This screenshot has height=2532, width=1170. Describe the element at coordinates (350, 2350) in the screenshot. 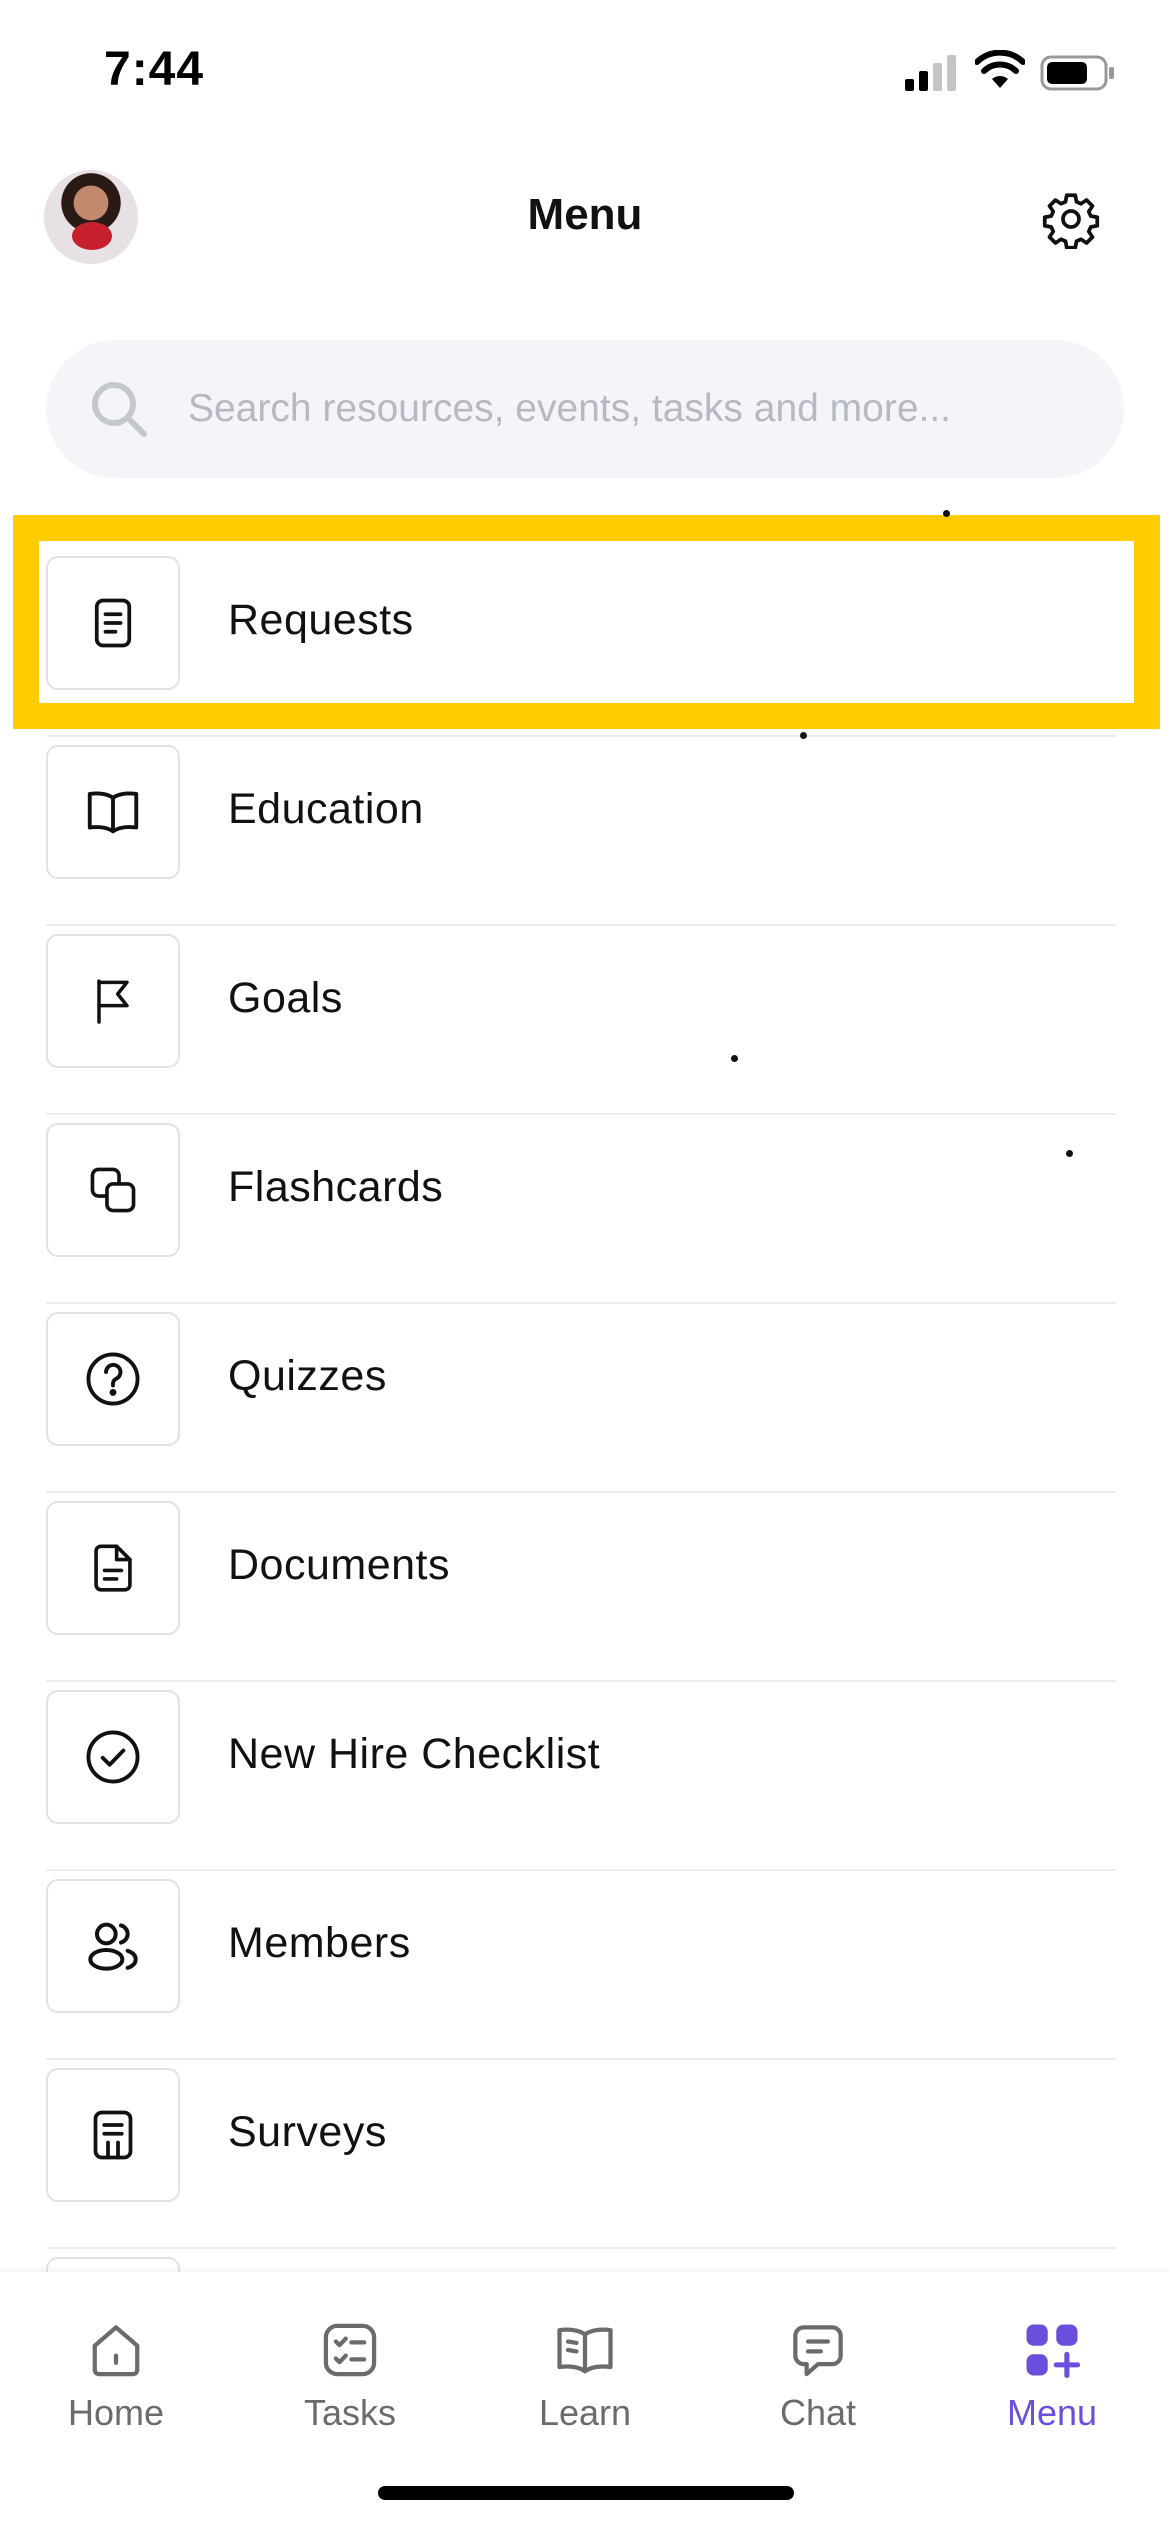

I see `tasks-checklist-icon` at that location.